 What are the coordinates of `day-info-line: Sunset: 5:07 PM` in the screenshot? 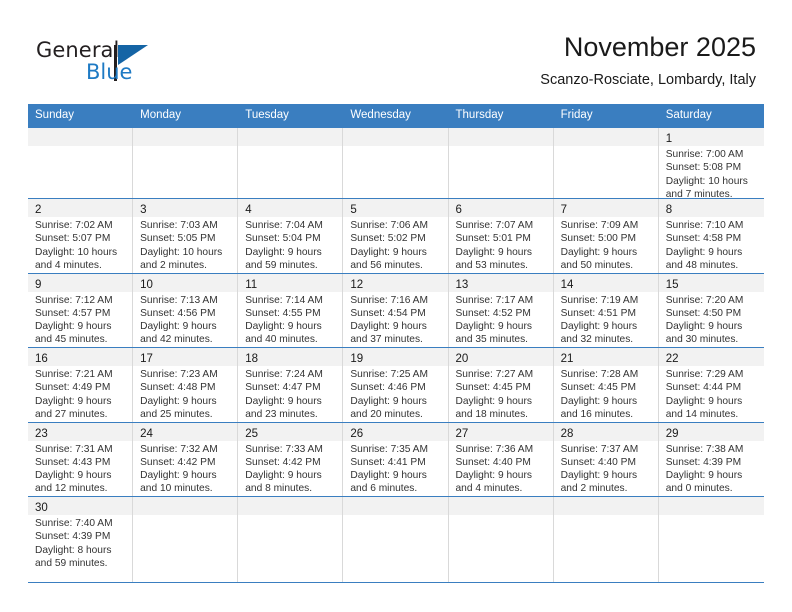 It's located at (73, 239).